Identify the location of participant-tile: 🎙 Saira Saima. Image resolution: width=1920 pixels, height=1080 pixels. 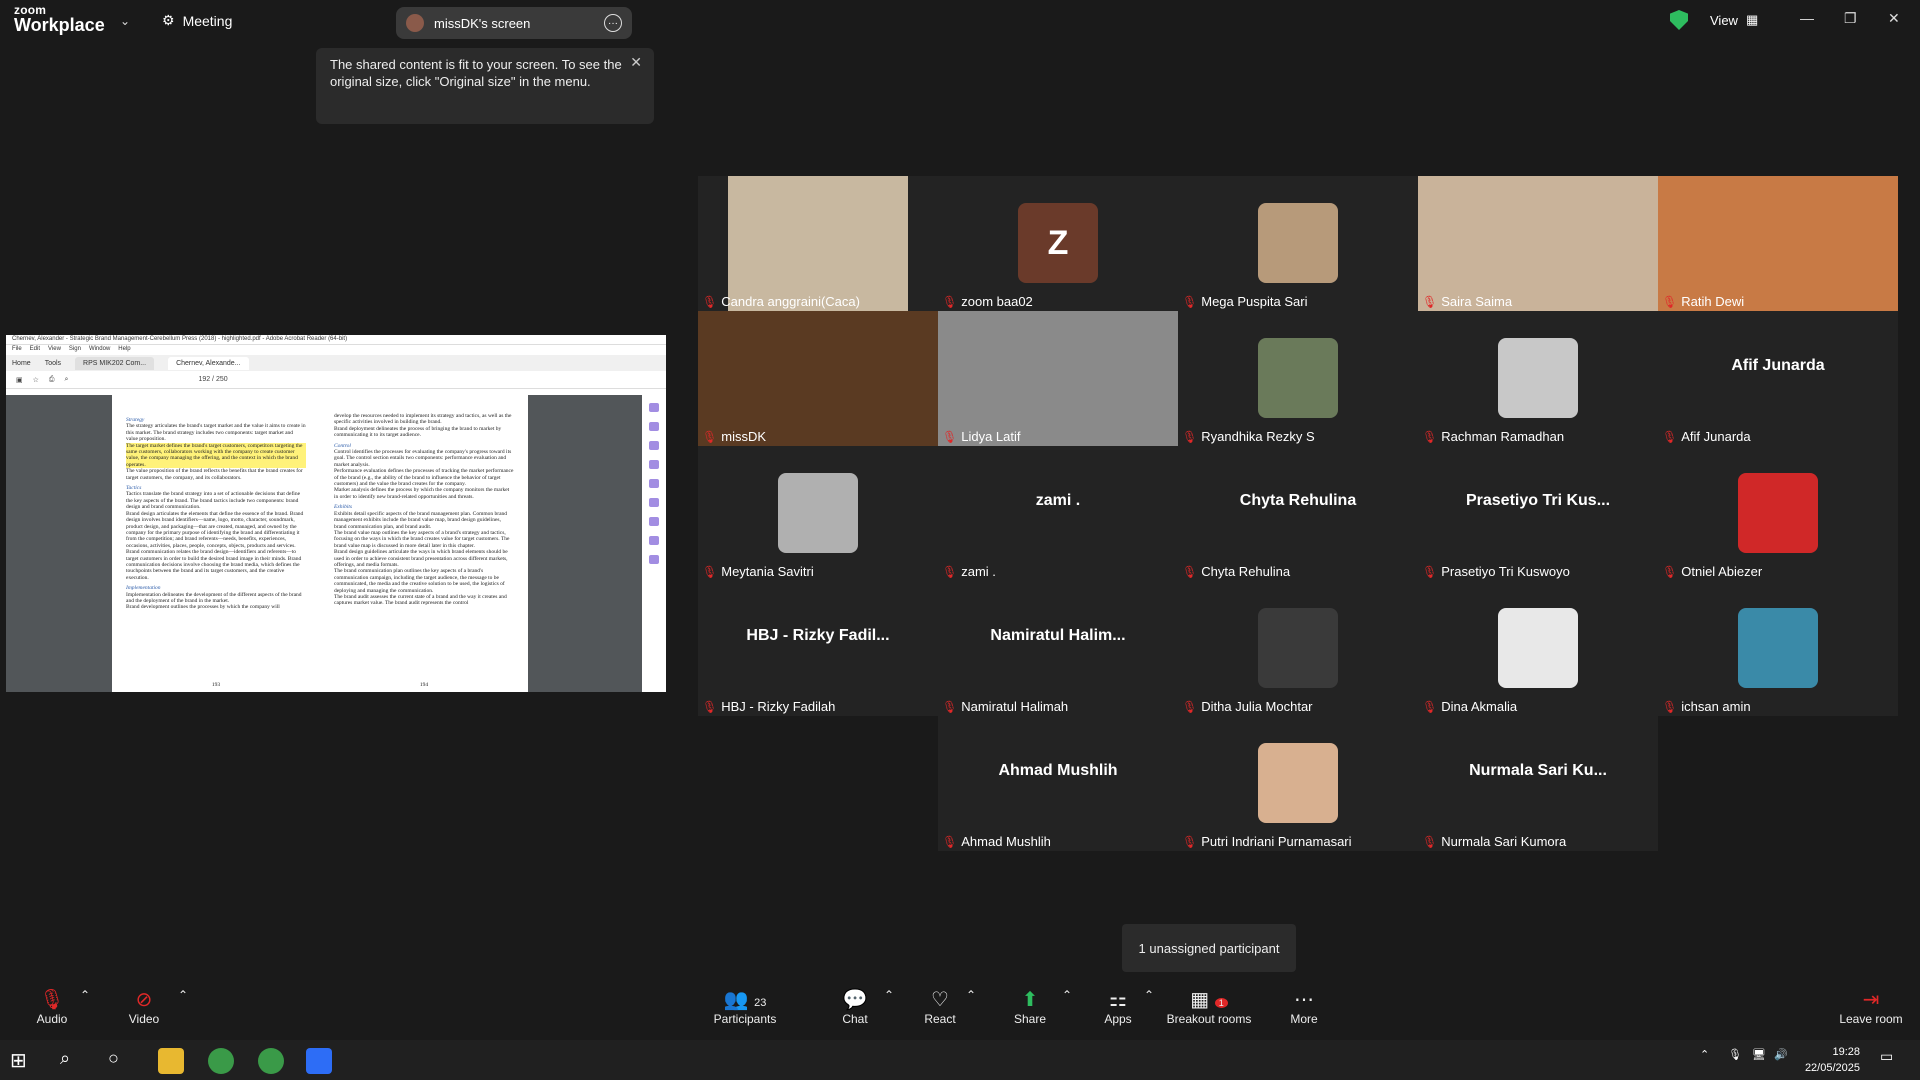
(1538, 243).